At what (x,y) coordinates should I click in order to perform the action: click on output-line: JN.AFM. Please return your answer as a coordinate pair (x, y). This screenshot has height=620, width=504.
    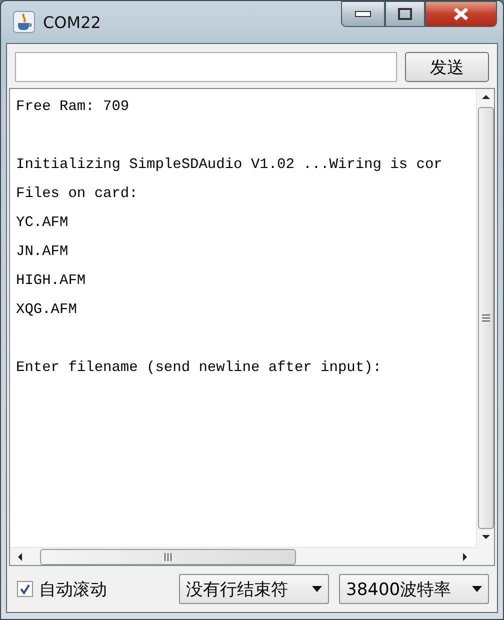
    Looking at the image, I should click on (43, 252).